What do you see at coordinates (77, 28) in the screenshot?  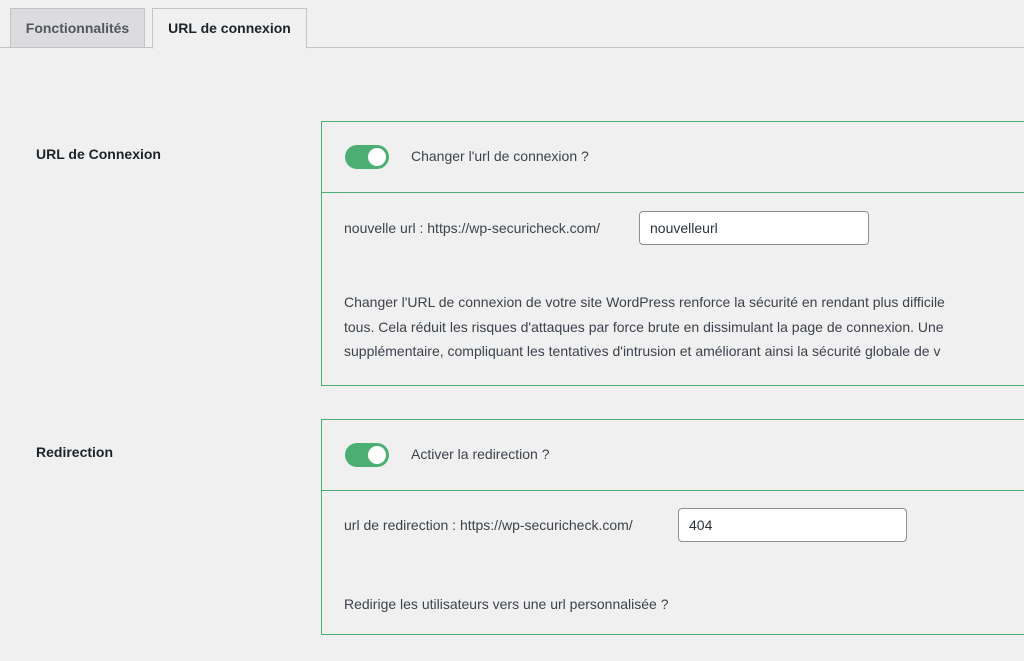 I see `tab-fonctionnalites: Fonctionnalités` at bounding box center [77, 28].